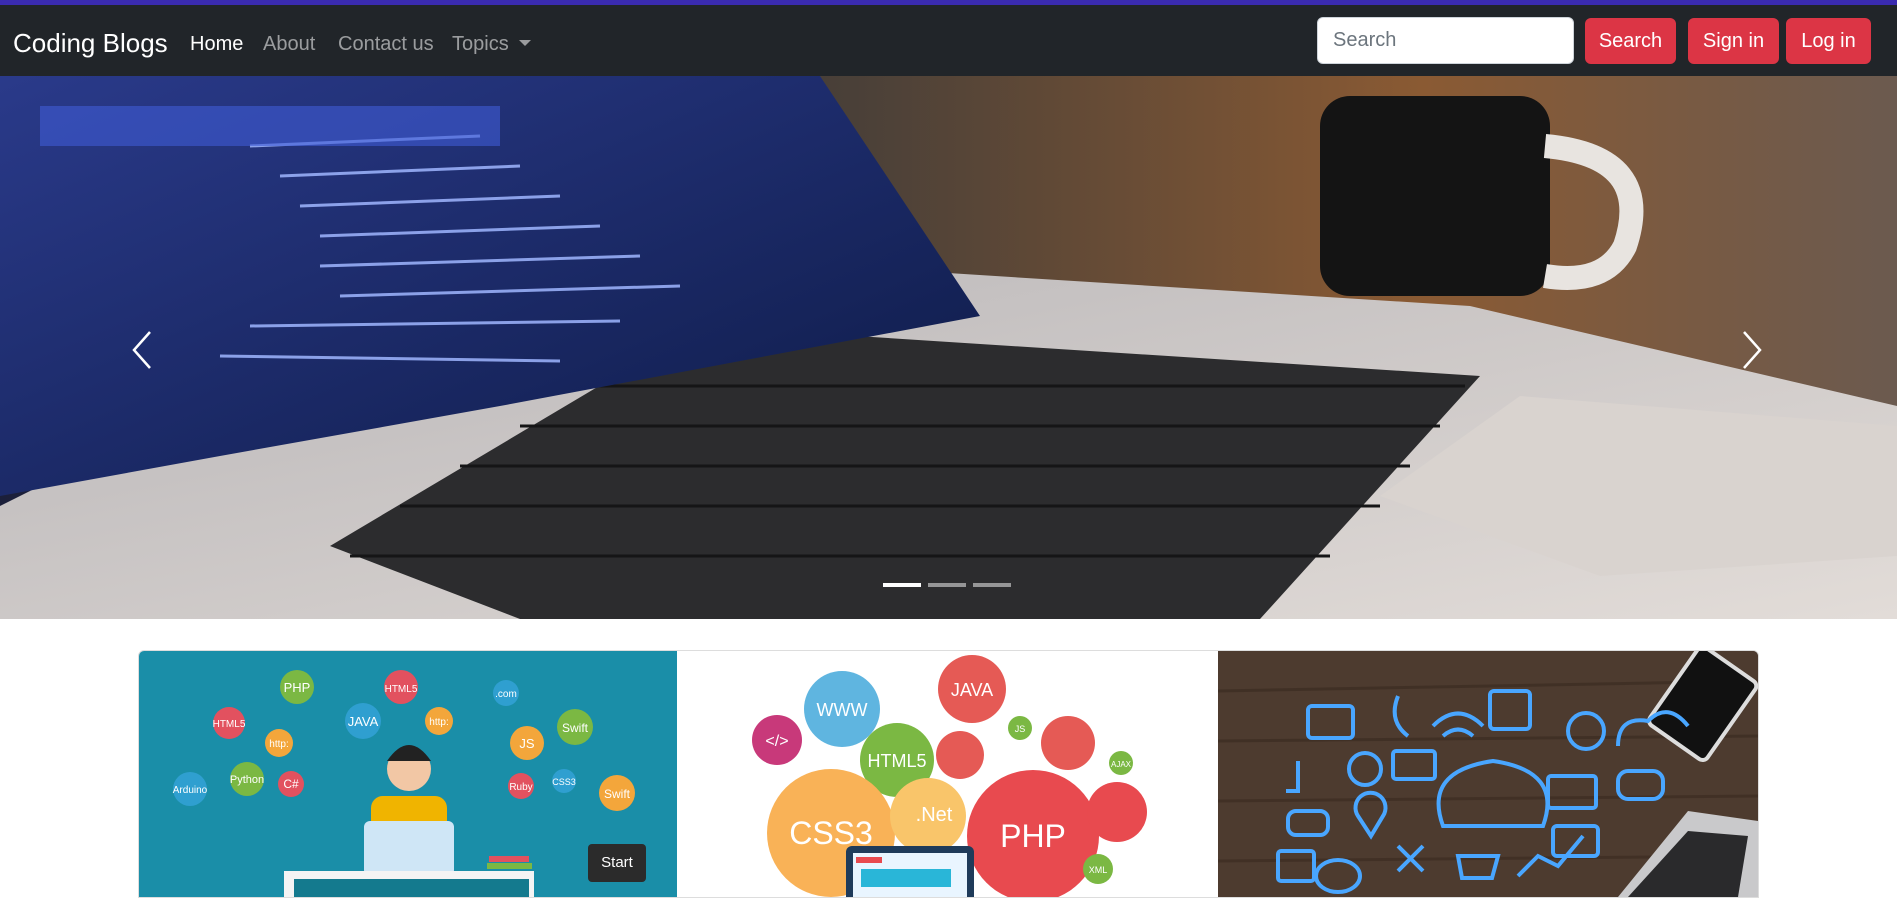  What do you see at coordinates (1121, 764) in the screenshot?
I see `svg-text: AJAX` at bounding box center [1121, 764].